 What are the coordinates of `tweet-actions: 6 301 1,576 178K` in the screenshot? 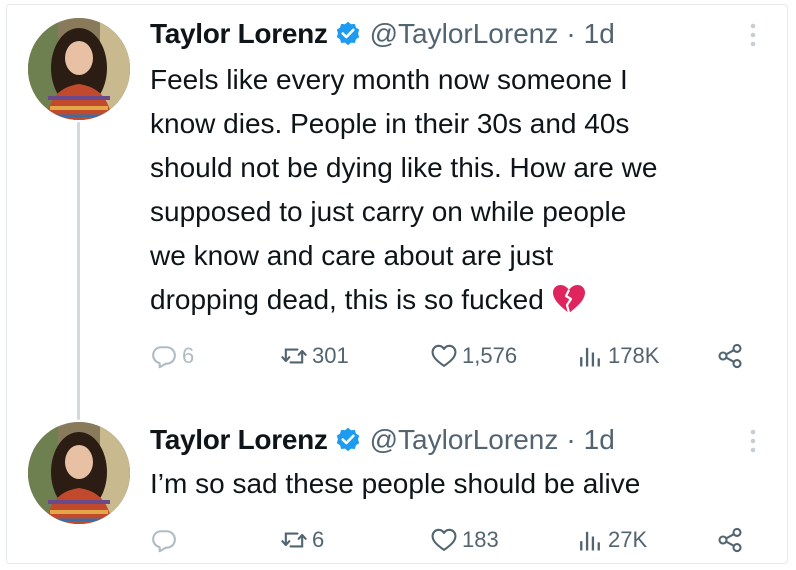 It's located at (455, 356).